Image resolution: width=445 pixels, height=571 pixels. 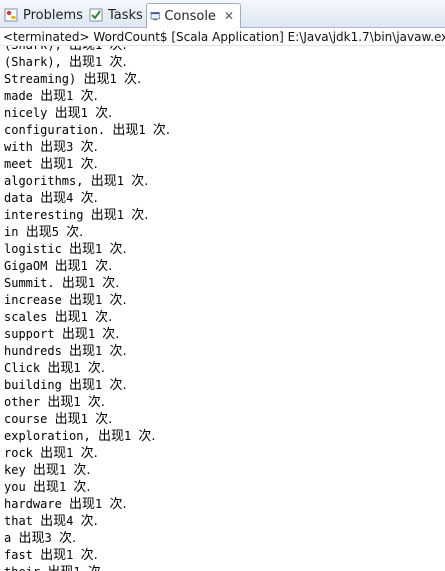 I want to click on tab-console: Console ✕, so click(x=193, y=15).